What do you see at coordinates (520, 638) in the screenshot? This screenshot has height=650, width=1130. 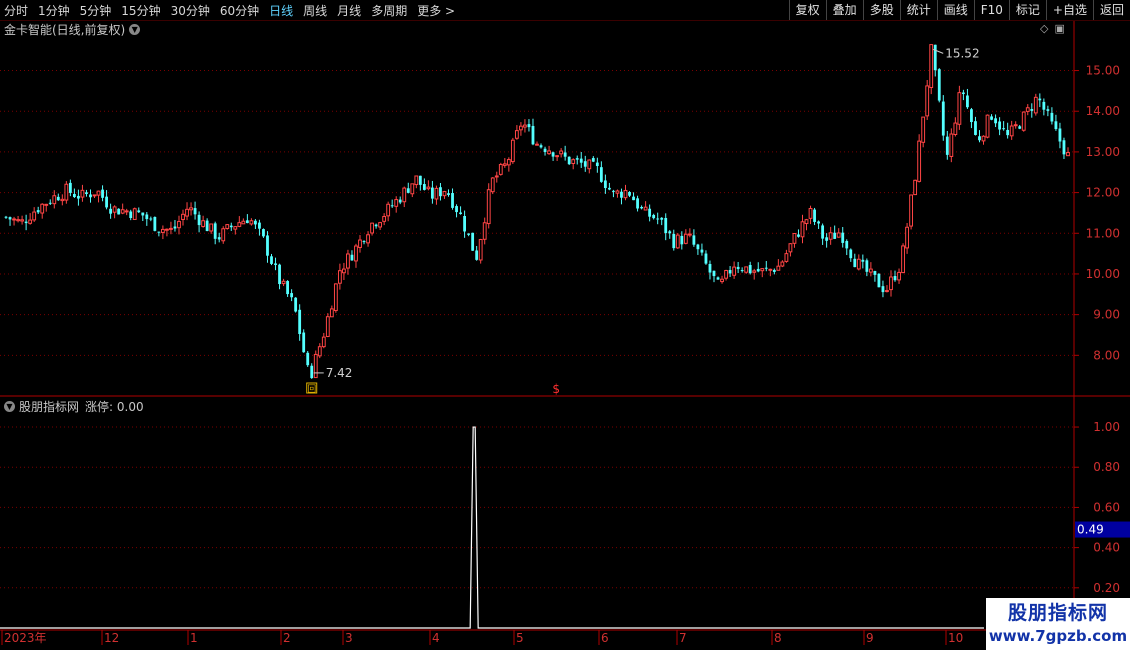 I see `time-axis-label: 5` at bounding box center [520, 638].